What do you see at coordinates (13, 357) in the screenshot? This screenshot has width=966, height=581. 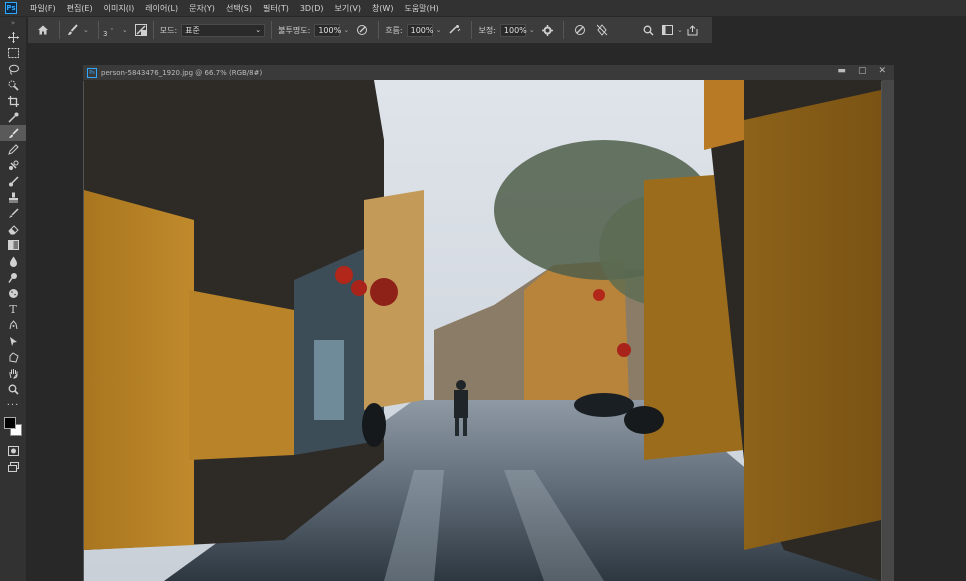 I see `shape-tool-icon` at bounding box center [13, 357].